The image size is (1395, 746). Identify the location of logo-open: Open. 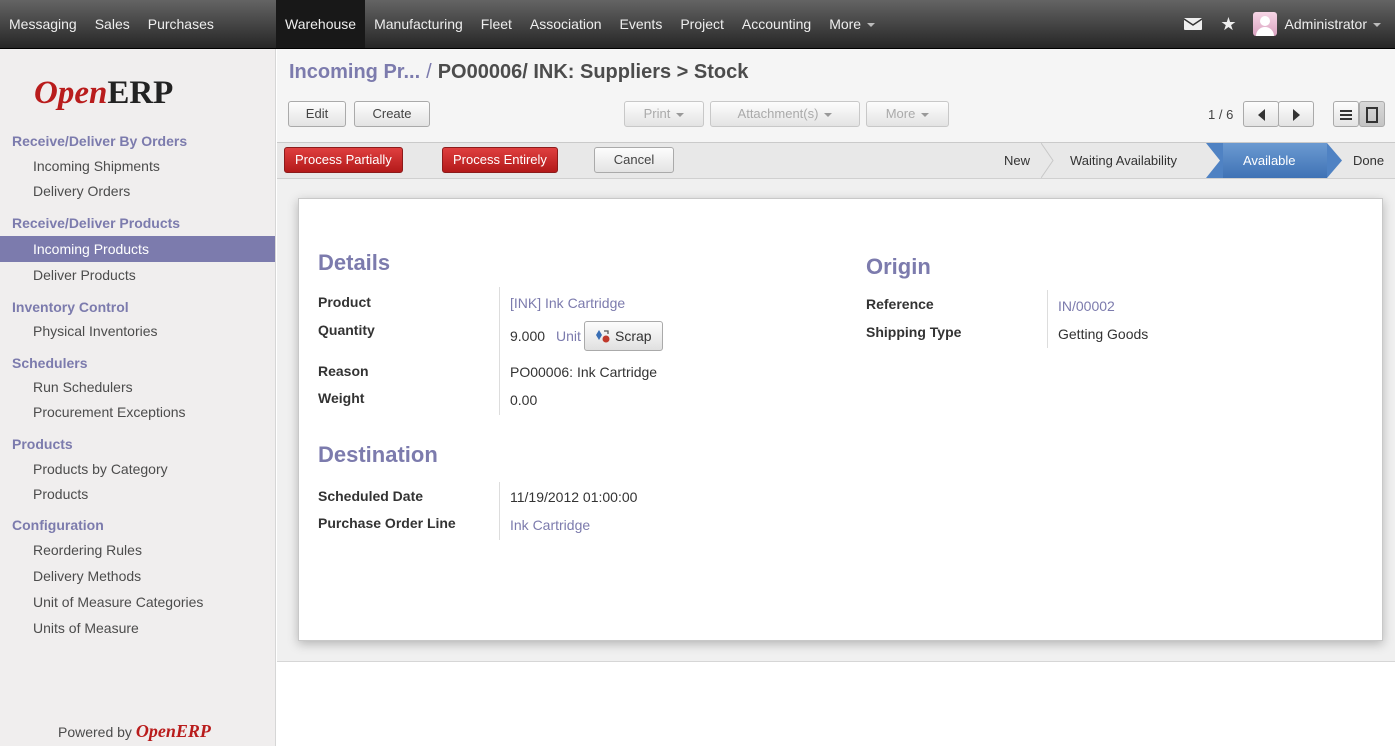
(71, 93).